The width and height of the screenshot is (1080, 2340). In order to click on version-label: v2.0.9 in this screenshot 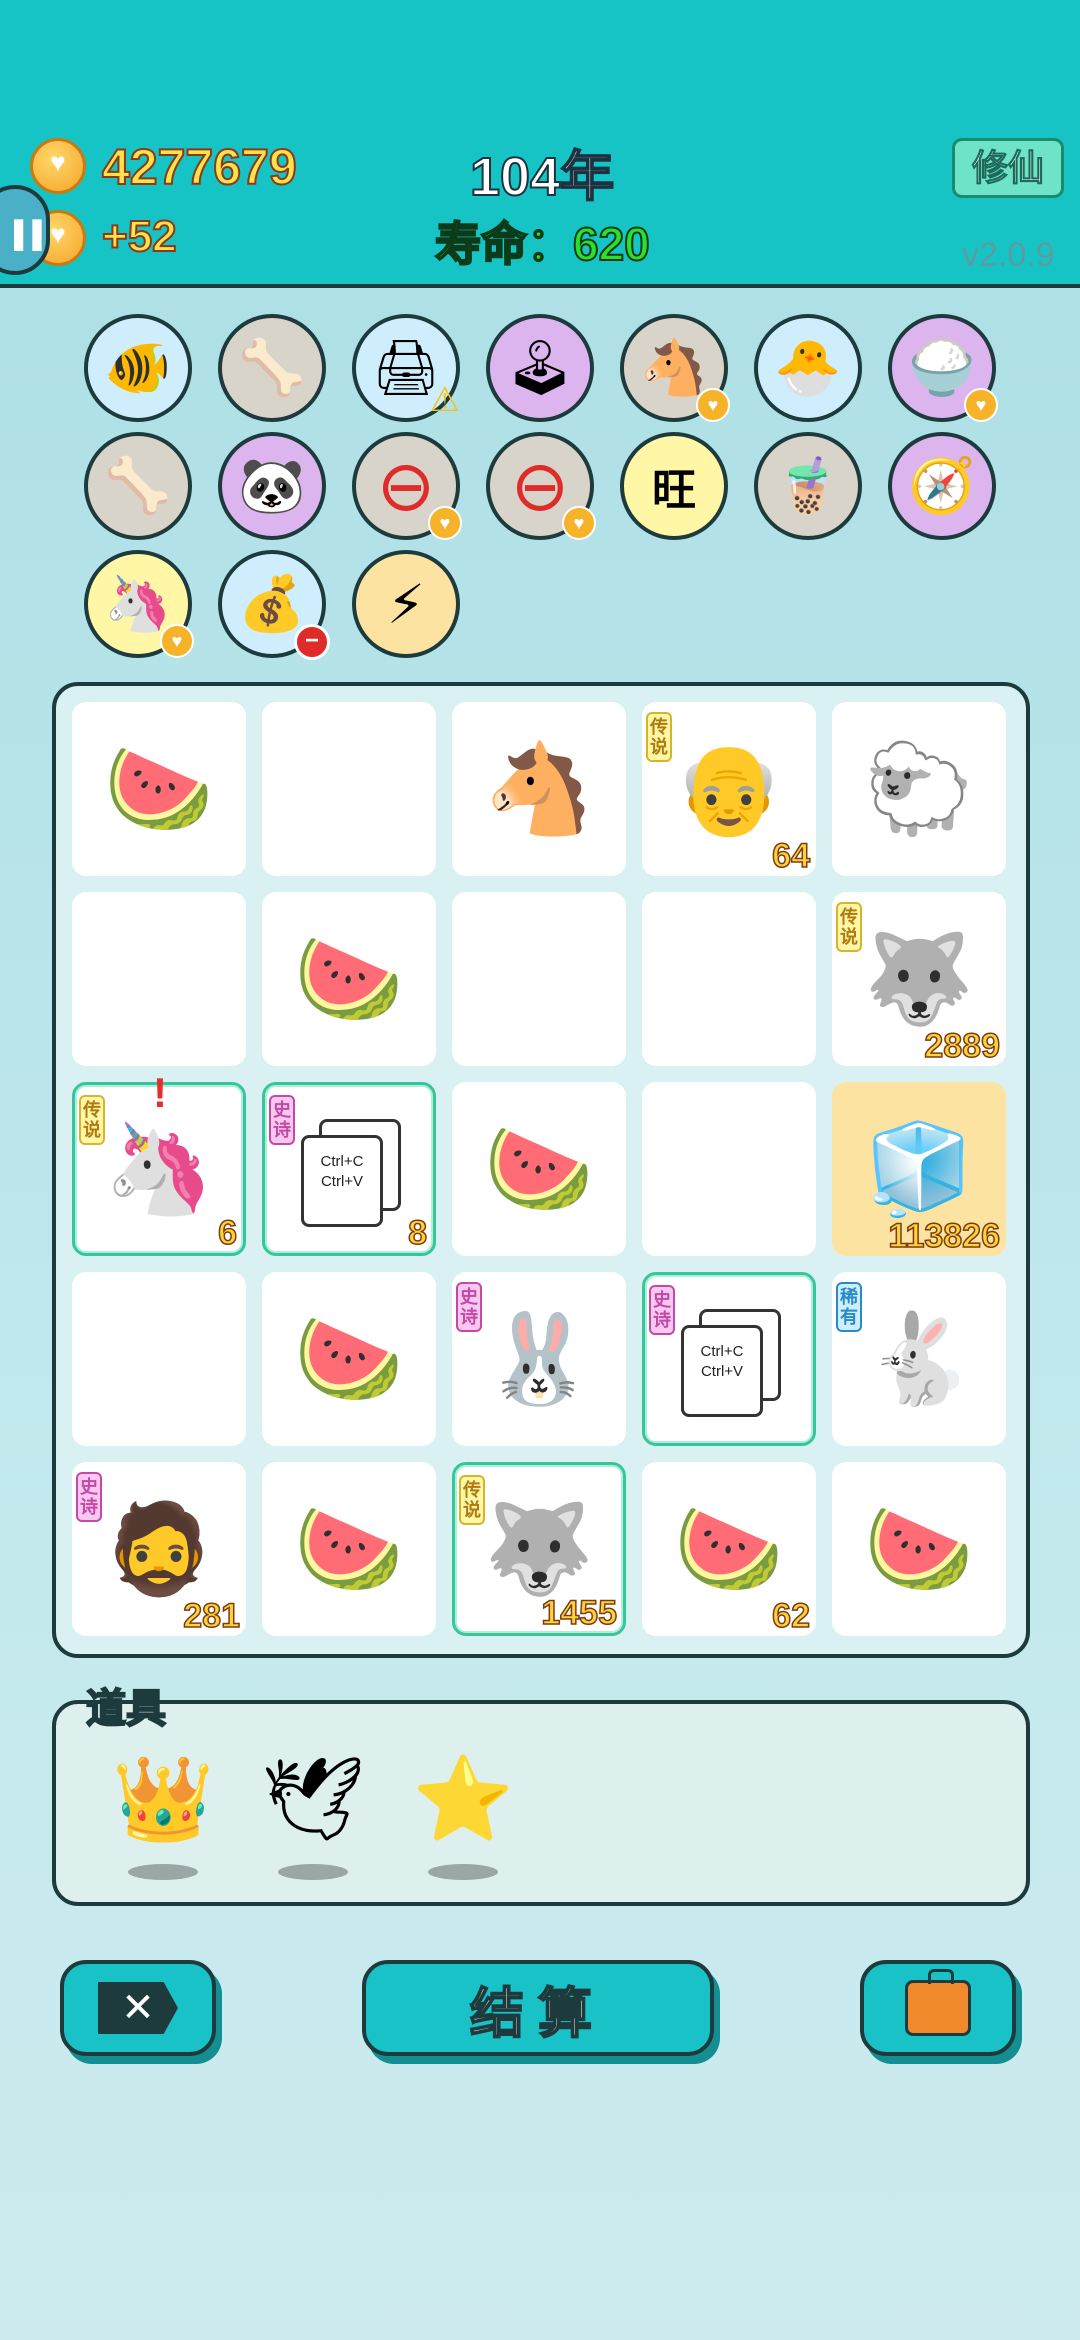, I will do `click(1008, 255)`.